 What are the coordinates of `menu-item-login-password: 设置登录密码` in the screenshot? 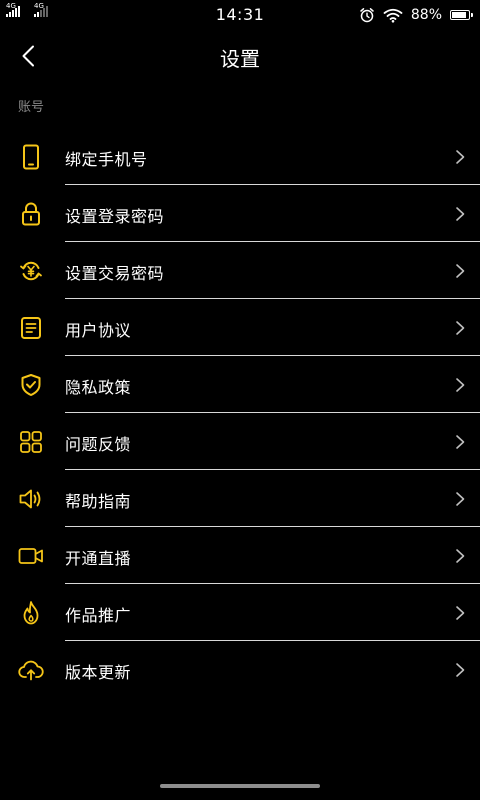 It's located at (240, 213).